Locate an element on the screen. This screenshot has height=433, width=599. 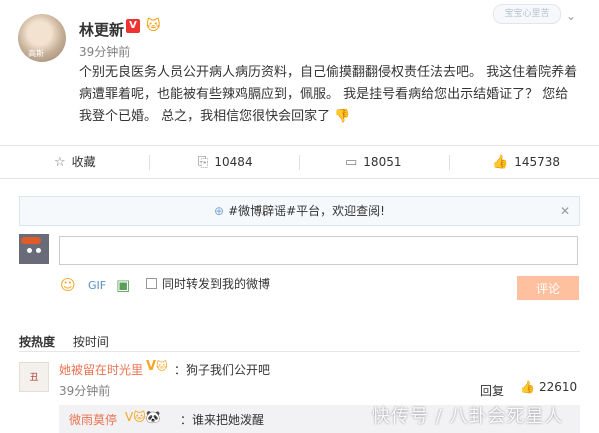
rumor-notice: ⊕ #微博辟谣#平台，欢迎查阅! is located at coordinates (299, 211).